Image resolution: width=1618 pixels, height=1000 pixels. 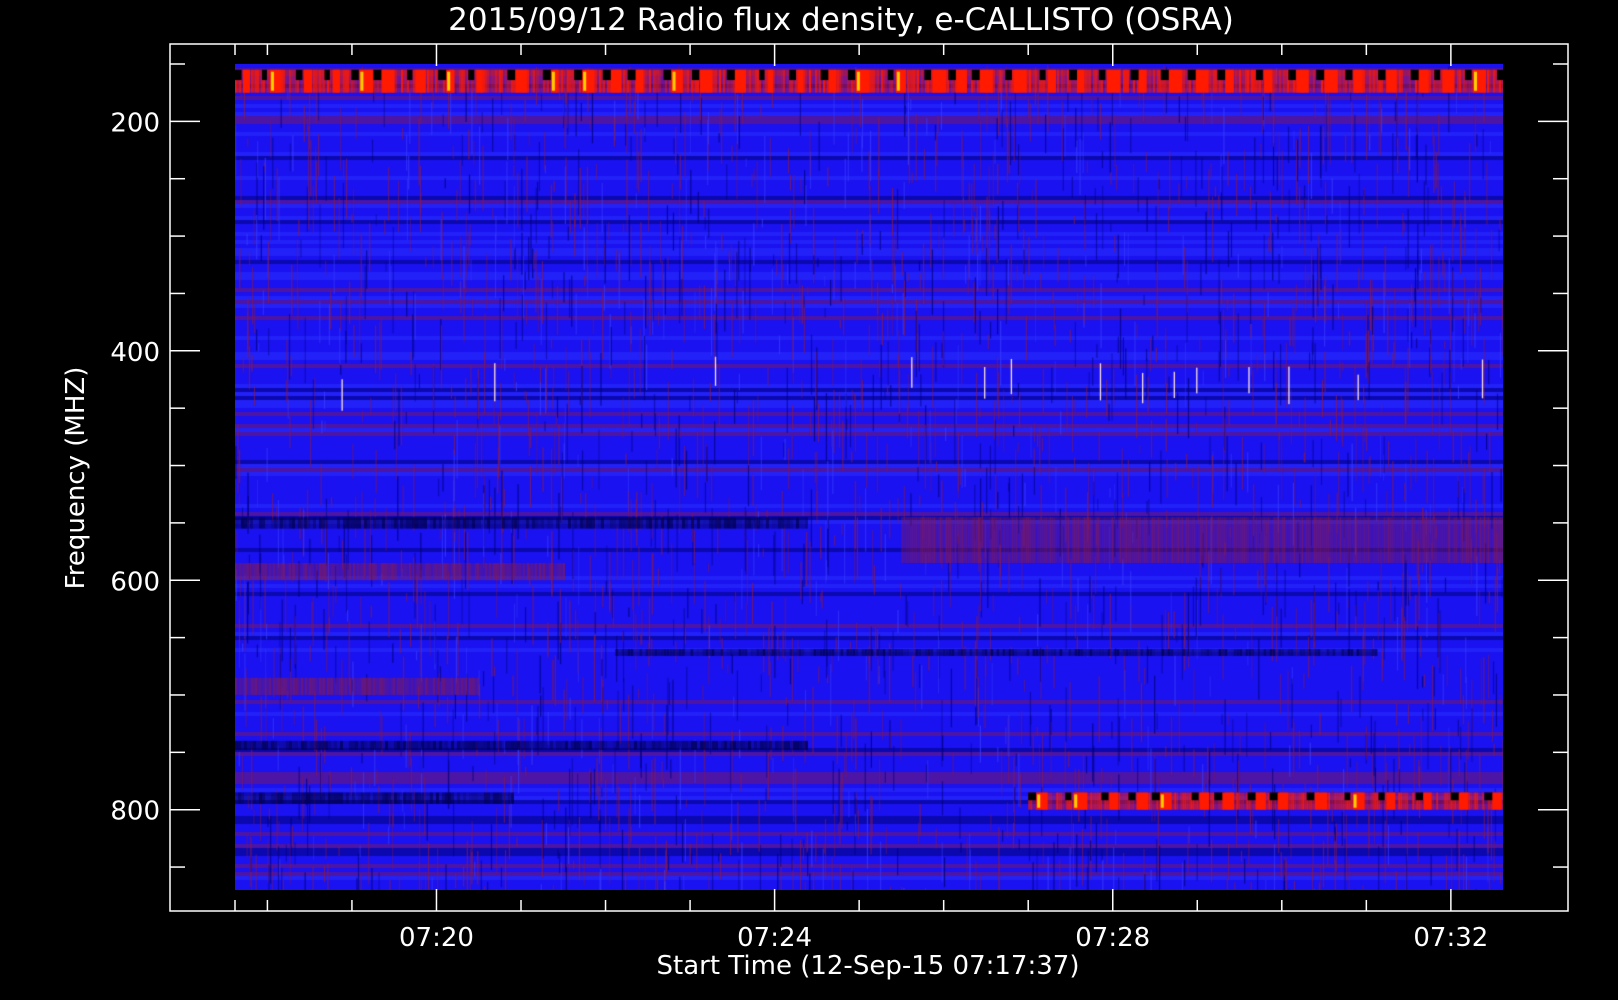 What do you see at coordinates (774, 938) in the screenshot?
I see `x-tick-label: 07:24` at bounding box center [774, 938].